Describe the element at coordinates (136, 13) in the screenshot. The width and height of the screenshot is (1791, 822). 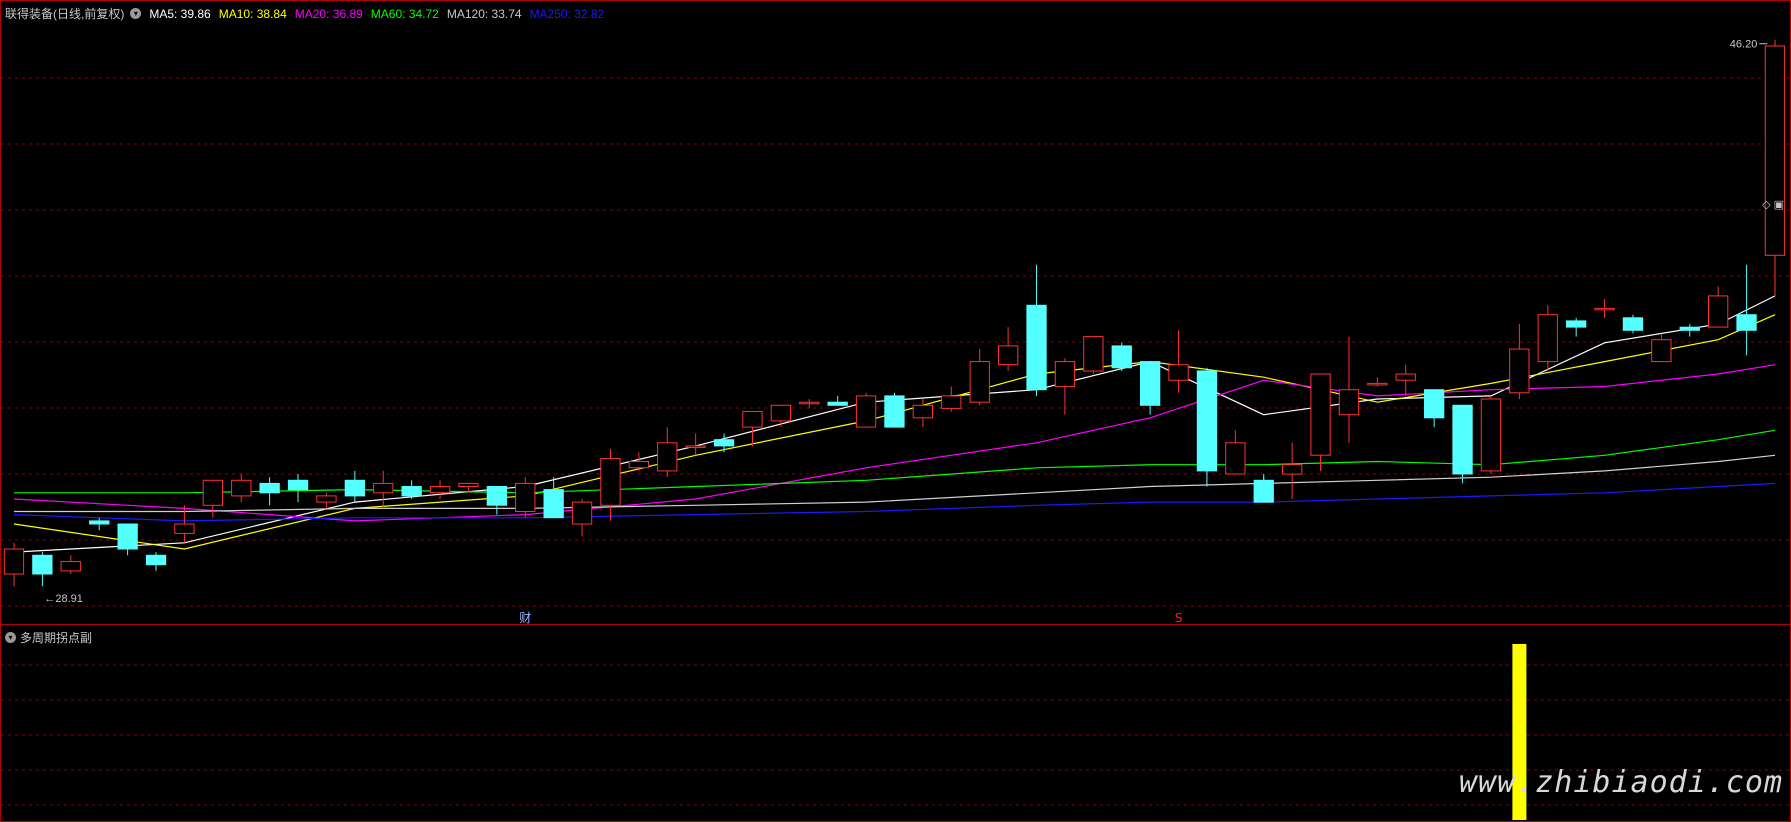
I see `settings-circle-icon: ▾` at that location.